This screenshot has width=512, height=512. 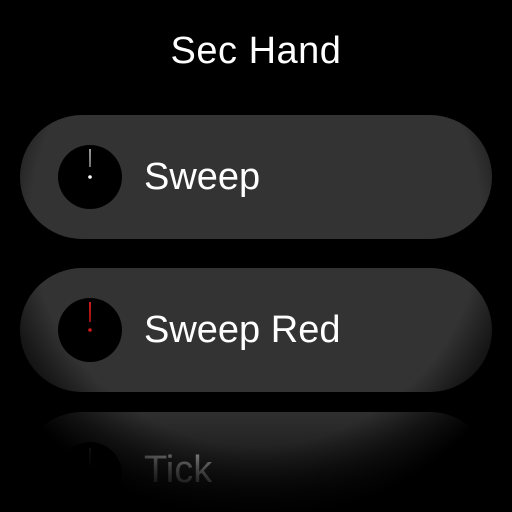 What do you see at coordinates (178, 470) in the screenshot?
I see `option-label: Tick` at bounding box center [178, 470].